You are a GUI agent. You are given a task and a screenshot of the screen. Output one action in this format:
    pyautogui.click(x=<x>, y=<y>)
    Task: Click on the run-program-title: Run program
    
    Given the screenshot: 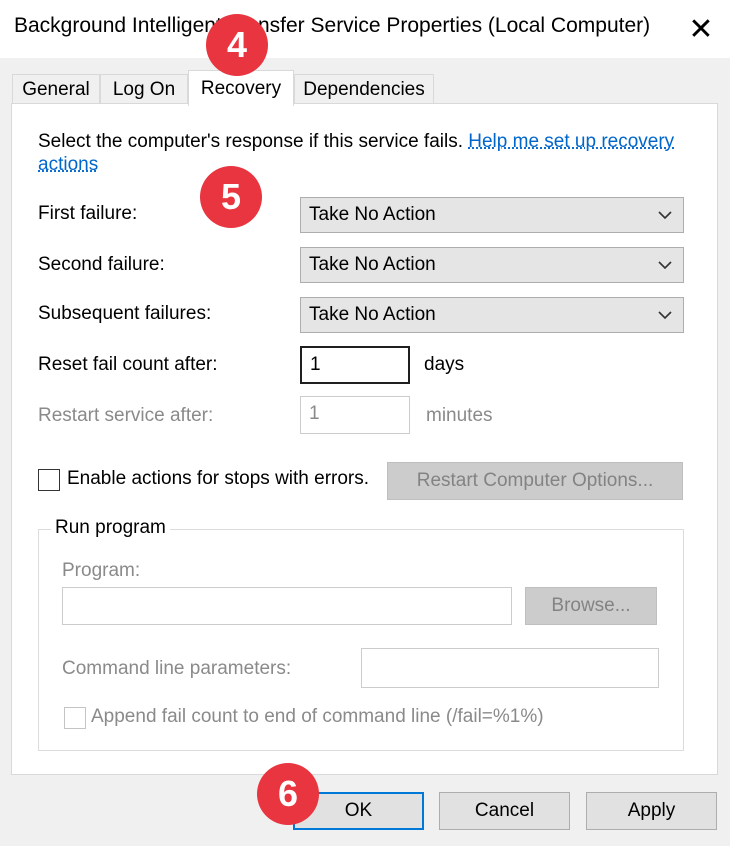 What is the action you would take?
    pyautogui.click(x=110, y=528)
    